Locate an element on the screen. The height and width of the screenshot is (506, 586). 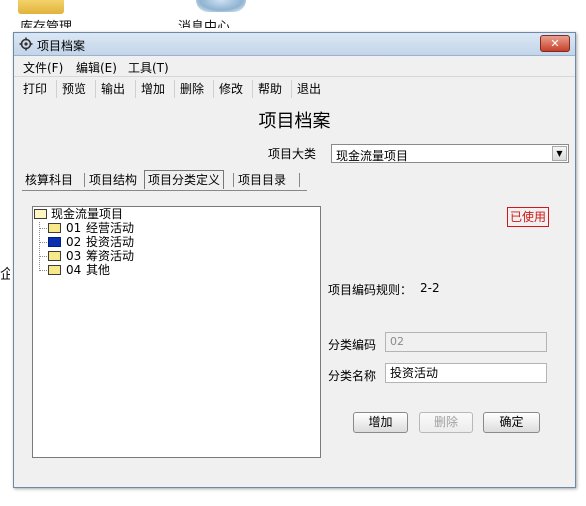
delete-toolbar-button: 删除 is located at coordinates (192, 89).